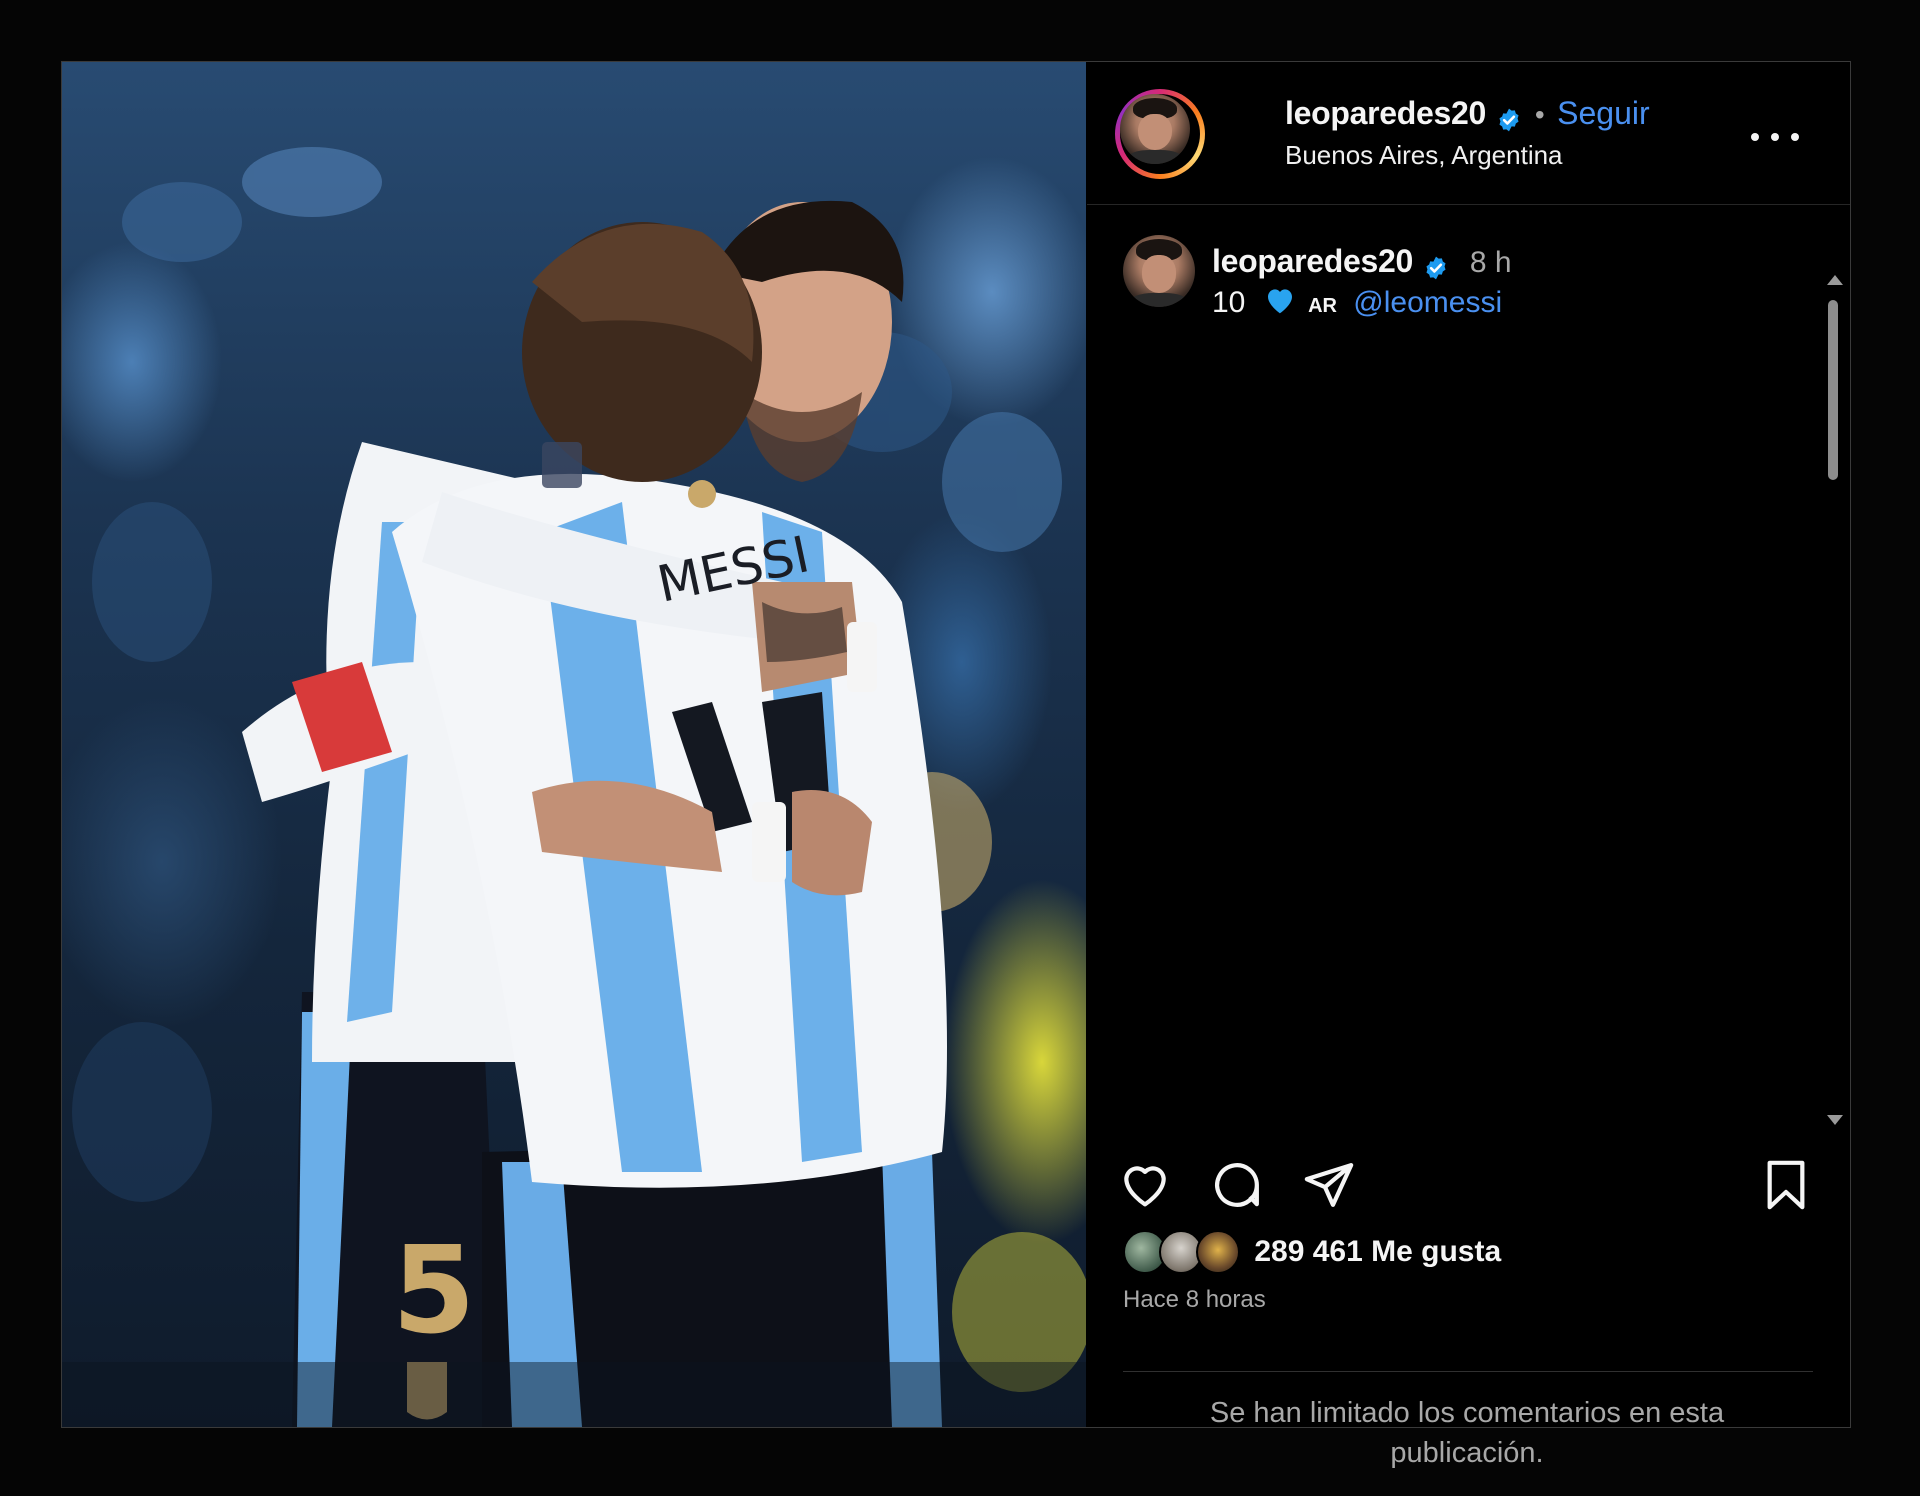  What do you see at coordinates (1833, 700) in the screenshot?
I see `comments-scrollbar` at bounding box center [1833, 700].